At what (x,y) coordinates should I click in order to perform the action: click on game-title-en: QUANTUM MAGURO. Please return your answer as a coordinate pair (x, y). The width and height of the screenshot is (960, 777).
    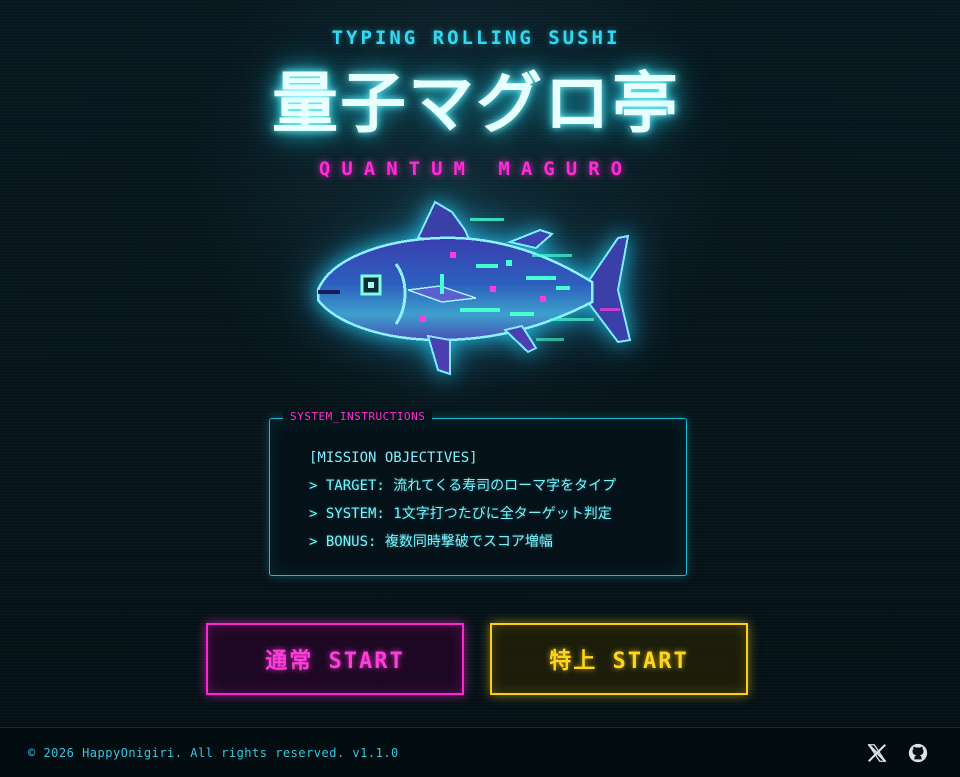
    Looking at the image, I should click on (476, 169).